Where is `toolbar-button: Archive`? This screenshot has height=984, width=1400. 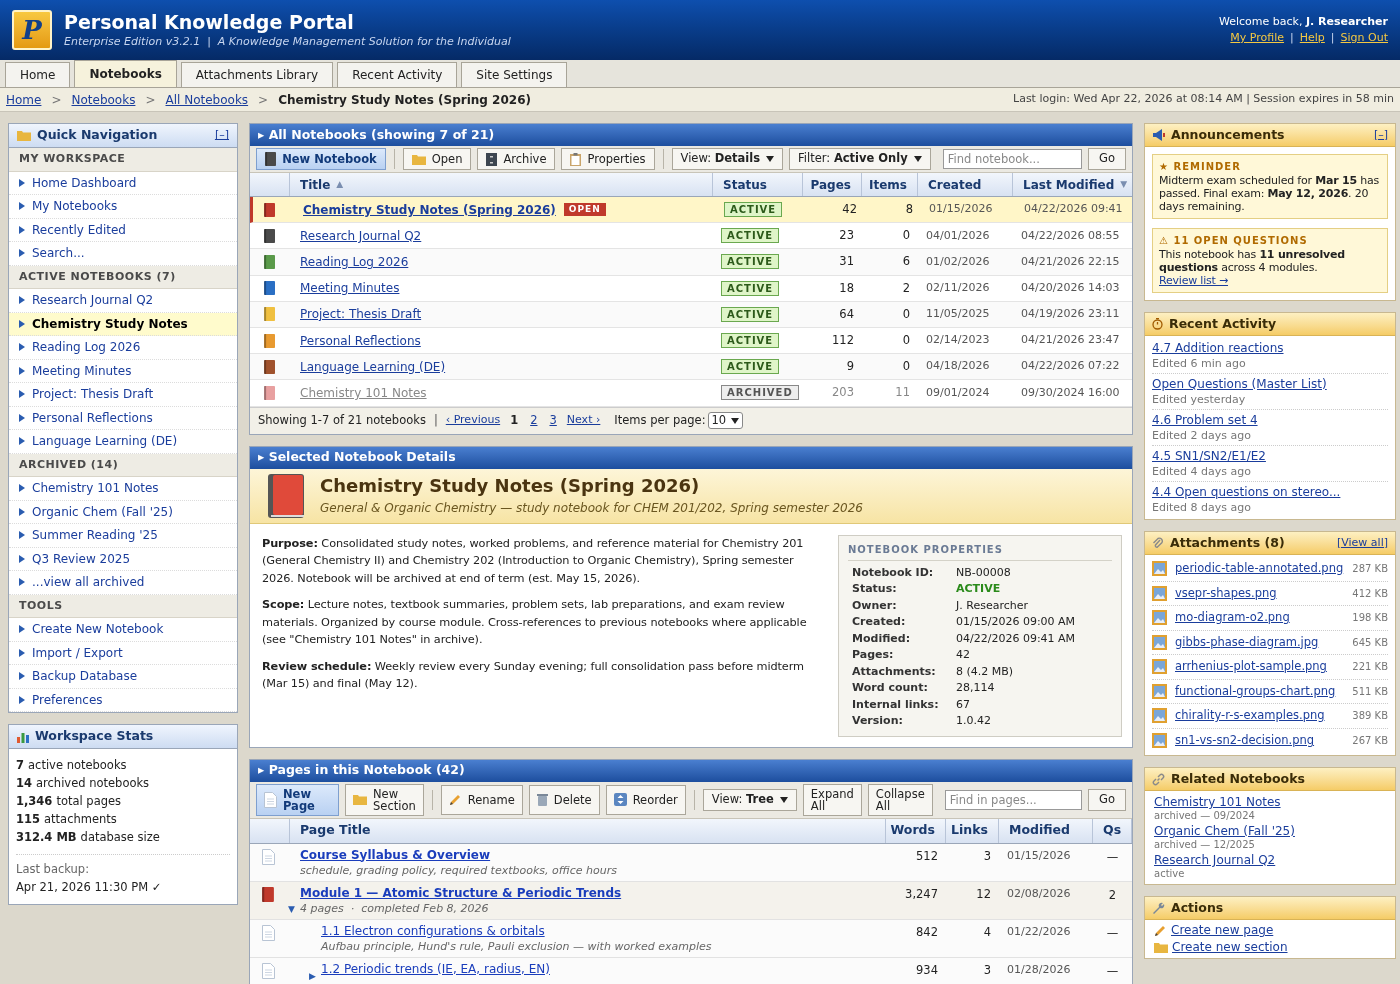 toolbar-button: Archive is located at coordinates (516, 159).